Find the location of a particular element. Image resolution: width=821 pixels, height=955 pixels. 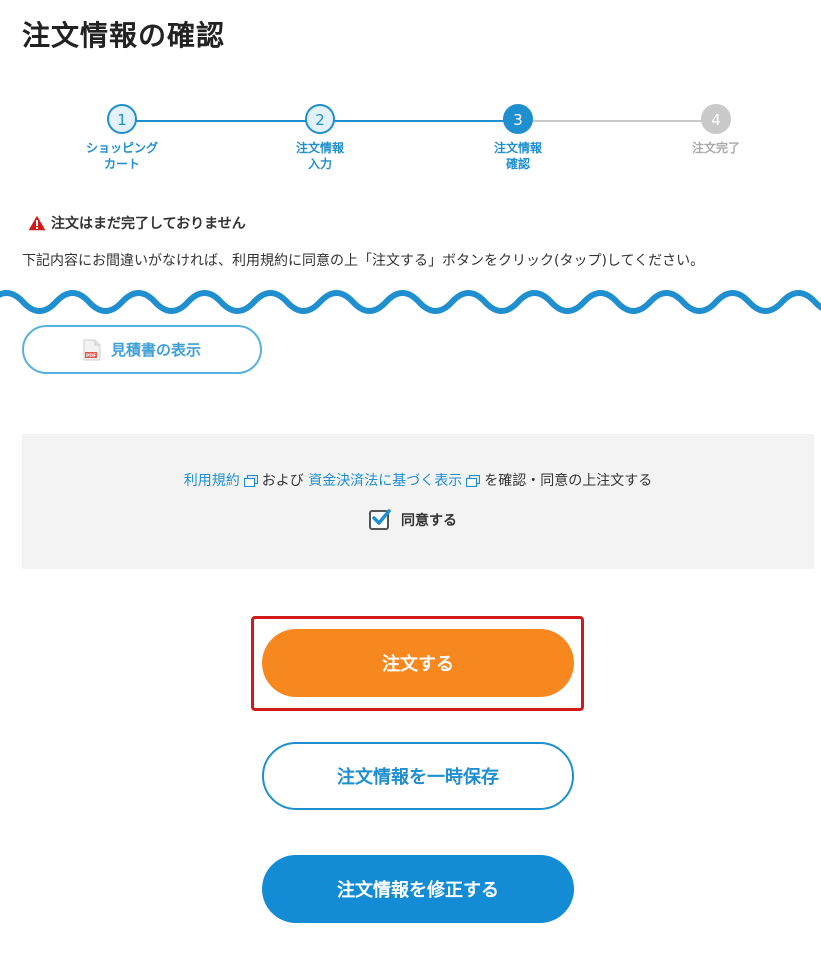

and-text: および is located at coordinates (282, 481).